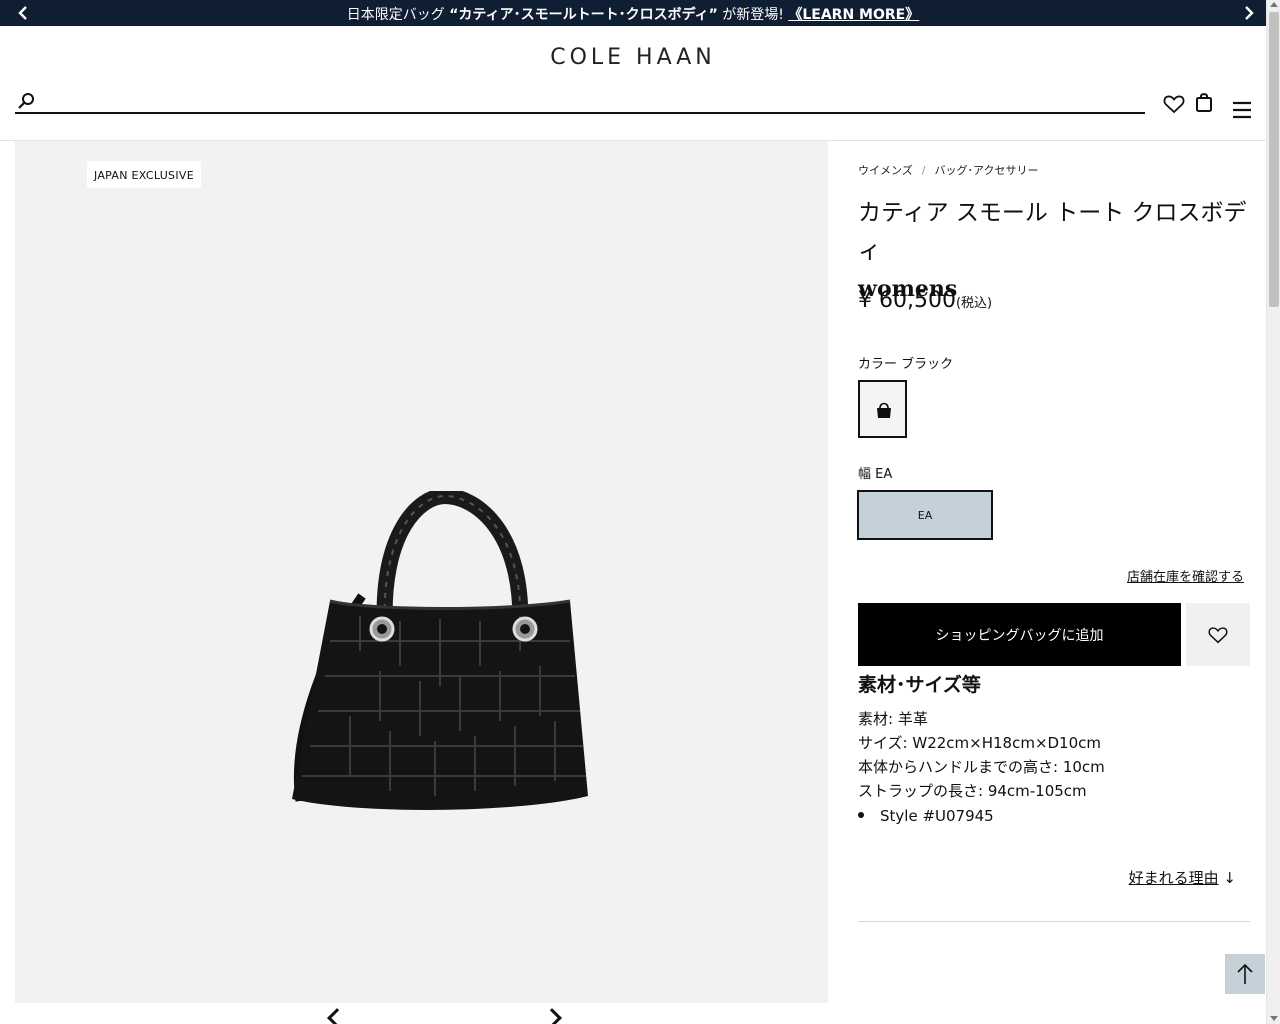 The width and height of the screenshot is (1280, 1024). What do you see at coordinates (144, 174) in the screenshot?
I see `japan-exclusive-badge: JAPAN EXCLUSIVE` at bounding box center [144, 174].